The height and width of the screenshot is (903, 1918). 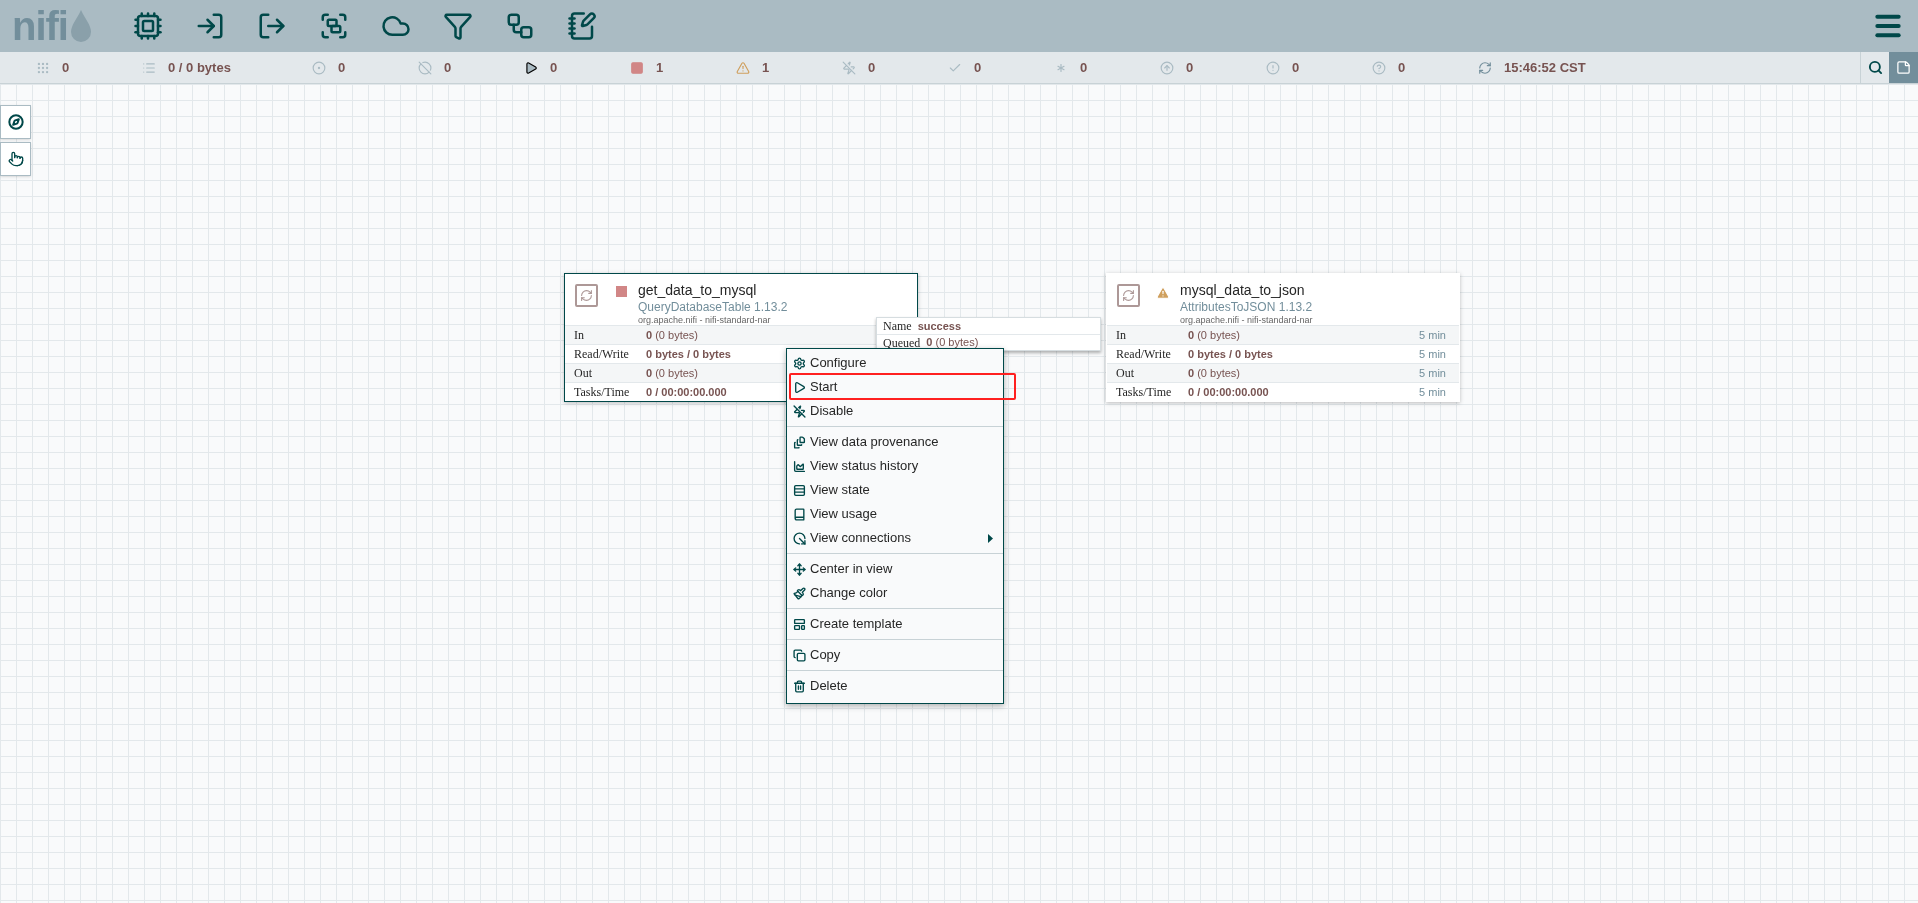 What do you see at coordinates (799, 490) in the screenshot?
I see `rows-icon` at bounding box center [799, 490].